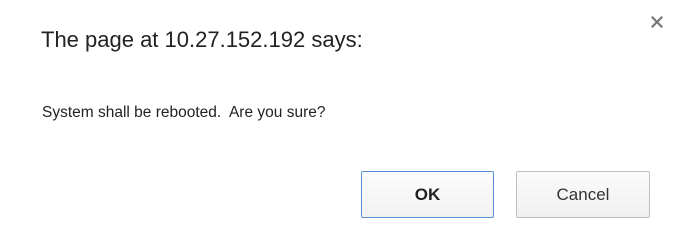 The height and width of the screenshot is (252, 675). I want to click on cancel-button: Cancel, so click(583, 194).